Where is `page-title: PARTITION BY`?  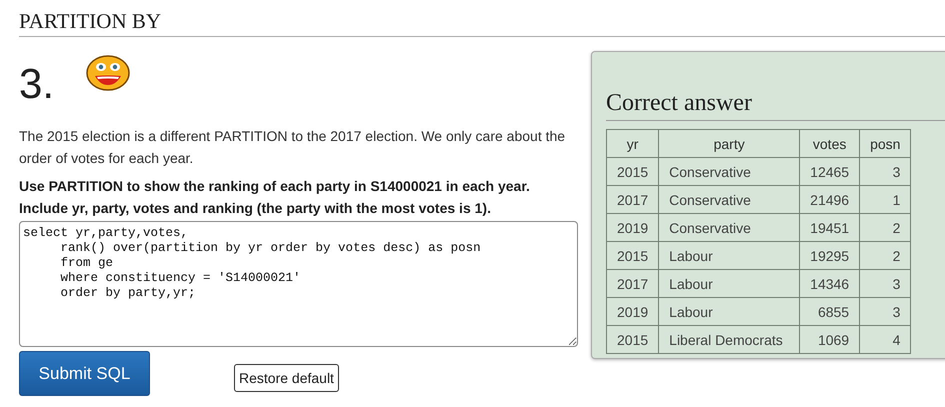
page-title: PARTITION BY is located at coordinates (482, 18).